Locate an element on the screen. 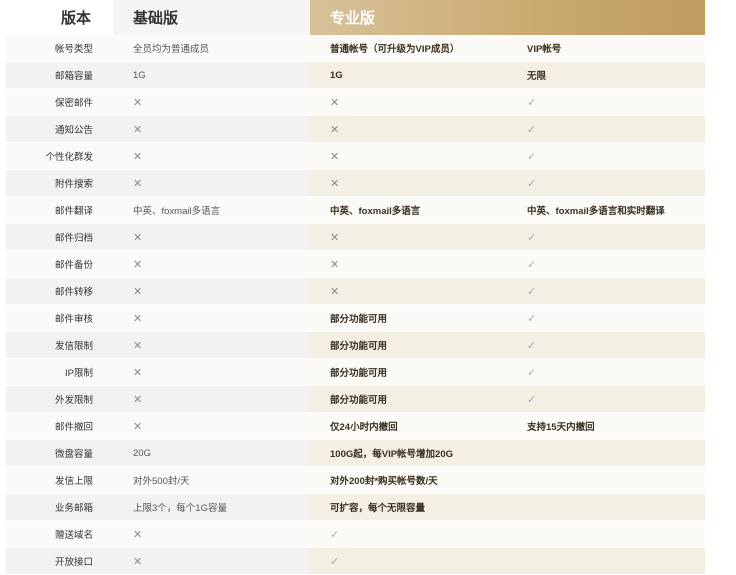 The height and width of the screenshot is (575, 736). table-row: 外发限制 ✕ 部分功能可用 ✓ is located at coordinates (356, 399).